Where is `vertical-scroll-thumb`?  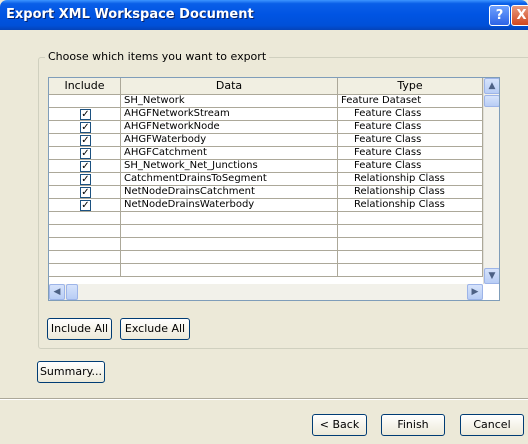
vertical-scroll-thumb is located at coordinates (491, 101).